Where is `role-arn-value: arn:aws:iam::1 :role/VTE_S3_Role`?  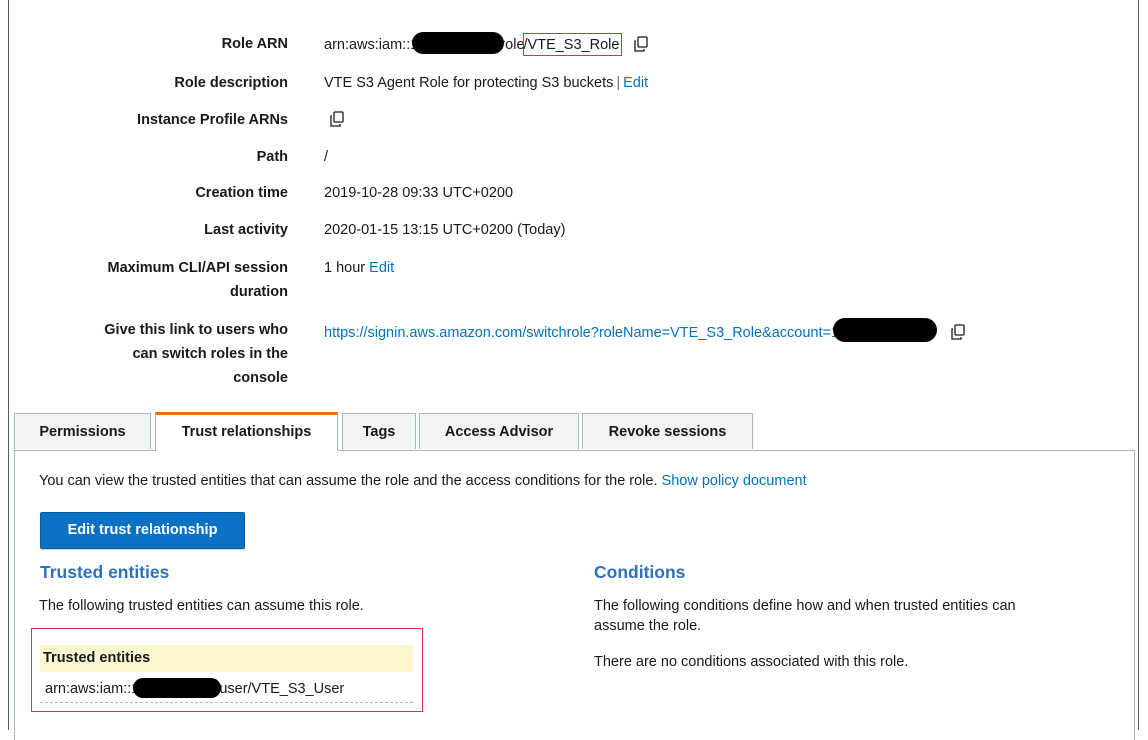
role-arn-value: arn:aws:iam::1 :role/VTE_S3_Role is located at coordinates (487, 44).